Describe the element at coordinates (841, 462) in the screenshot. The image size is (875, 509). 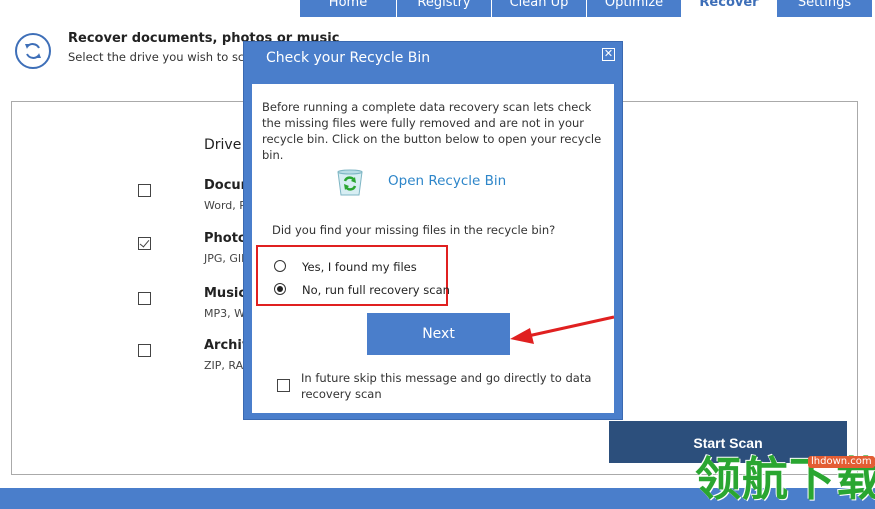
I see `watermark-url: lhdown.com` at that location.